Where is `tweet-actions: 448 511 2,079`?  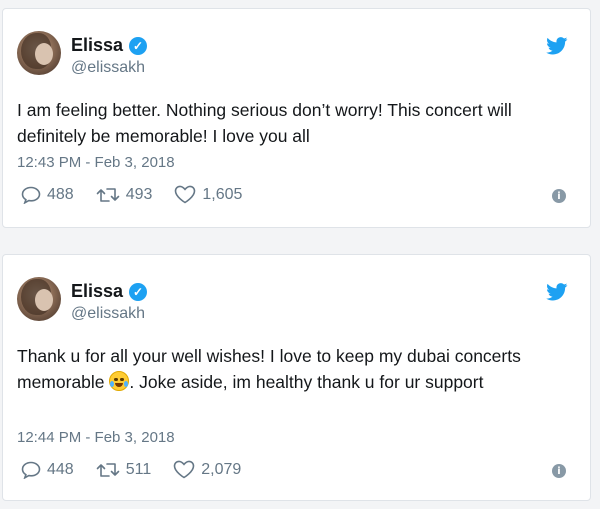 tweet-actions: 448 511 2,079 is located at coordinates (142, 469).